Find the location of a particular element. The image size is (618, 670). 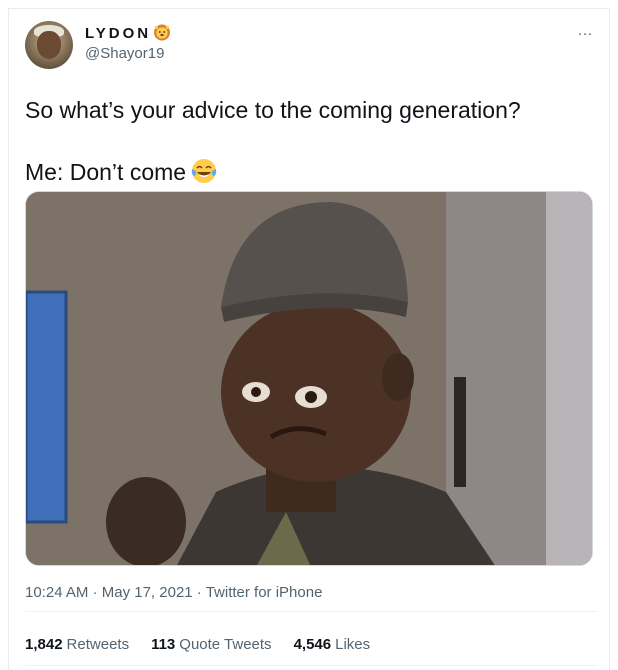

divider-top is located at coordinates (311, 611).